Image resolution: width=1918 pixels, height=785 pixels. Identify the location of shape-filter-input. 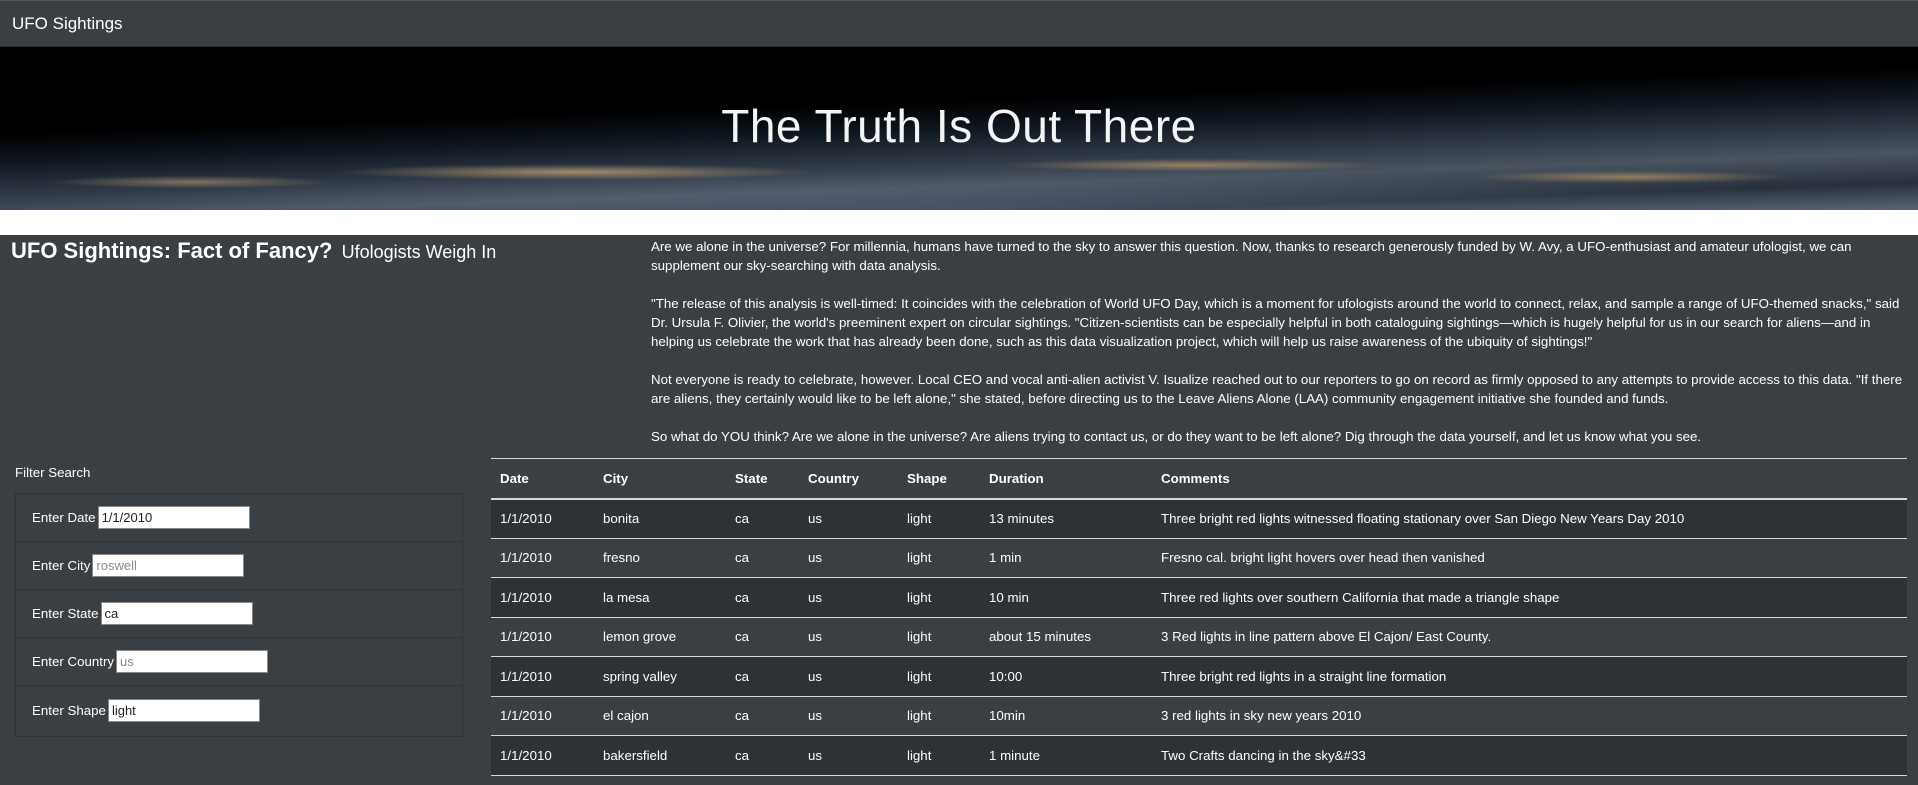
(183, 710).